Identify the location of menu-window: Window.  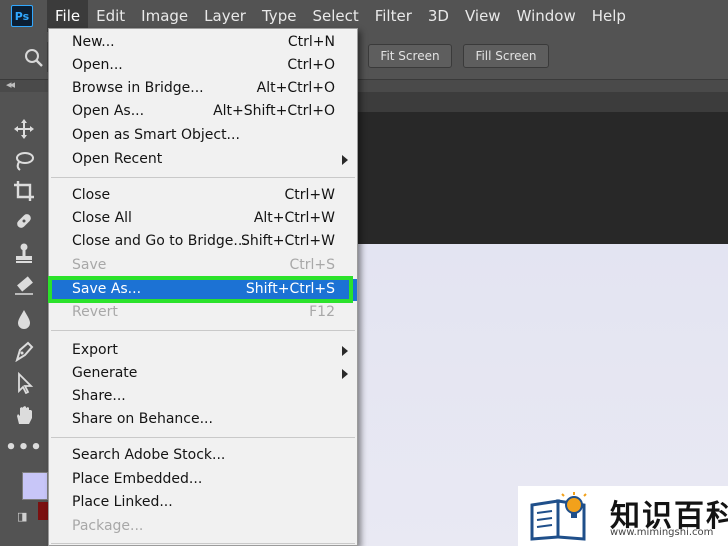
(546, 16).